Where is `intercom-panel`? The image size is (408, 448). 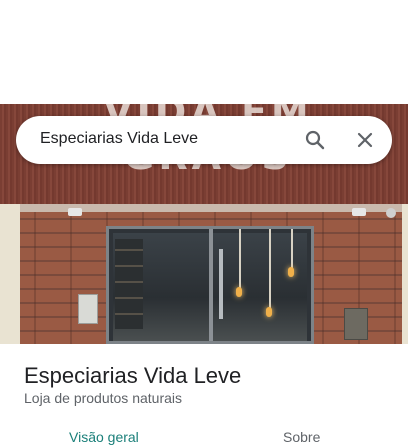
intercom-panel is located at coordinates (88, 309).